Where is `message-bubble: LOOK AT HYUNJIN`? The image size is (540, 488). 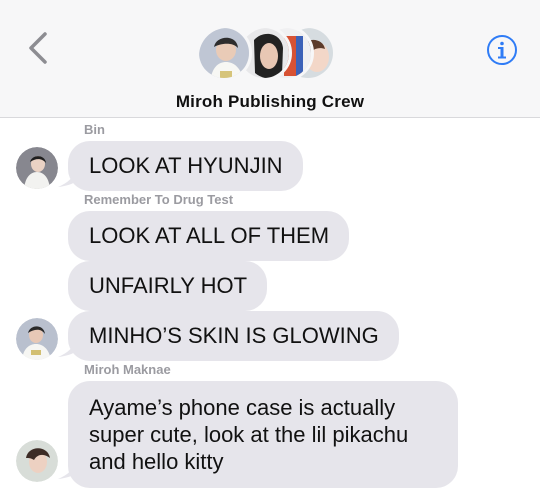 message-bubble: LOOK AT HYUNJIN is located at coordinates (185, 166).